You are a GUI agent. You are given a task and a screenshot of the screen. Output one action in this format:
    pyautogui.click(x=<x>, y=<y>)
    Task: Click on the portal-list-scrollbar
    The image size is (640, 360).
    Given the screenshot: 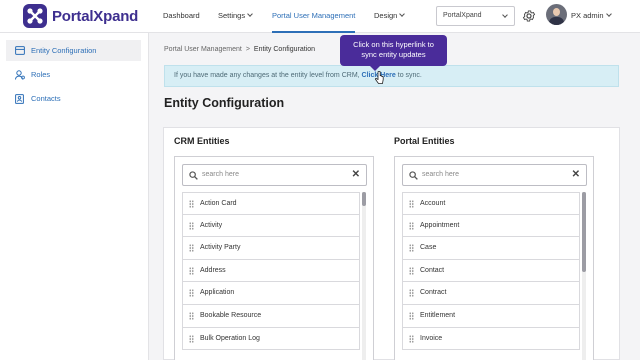 What is the action you would take?
    pyautogui.click(x=584, y=276)
    